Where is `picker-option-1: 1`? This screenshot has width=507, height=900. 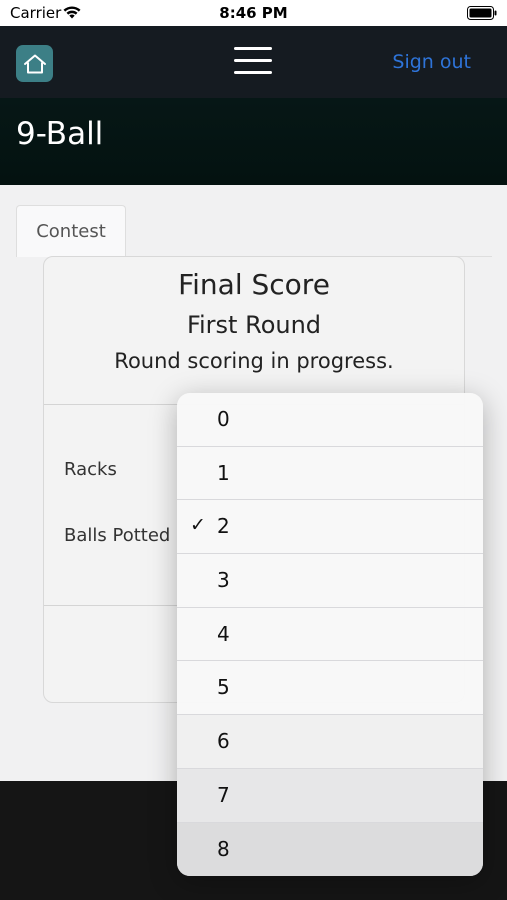 picker-option-1: 1 is located at coordinates (330, 474).